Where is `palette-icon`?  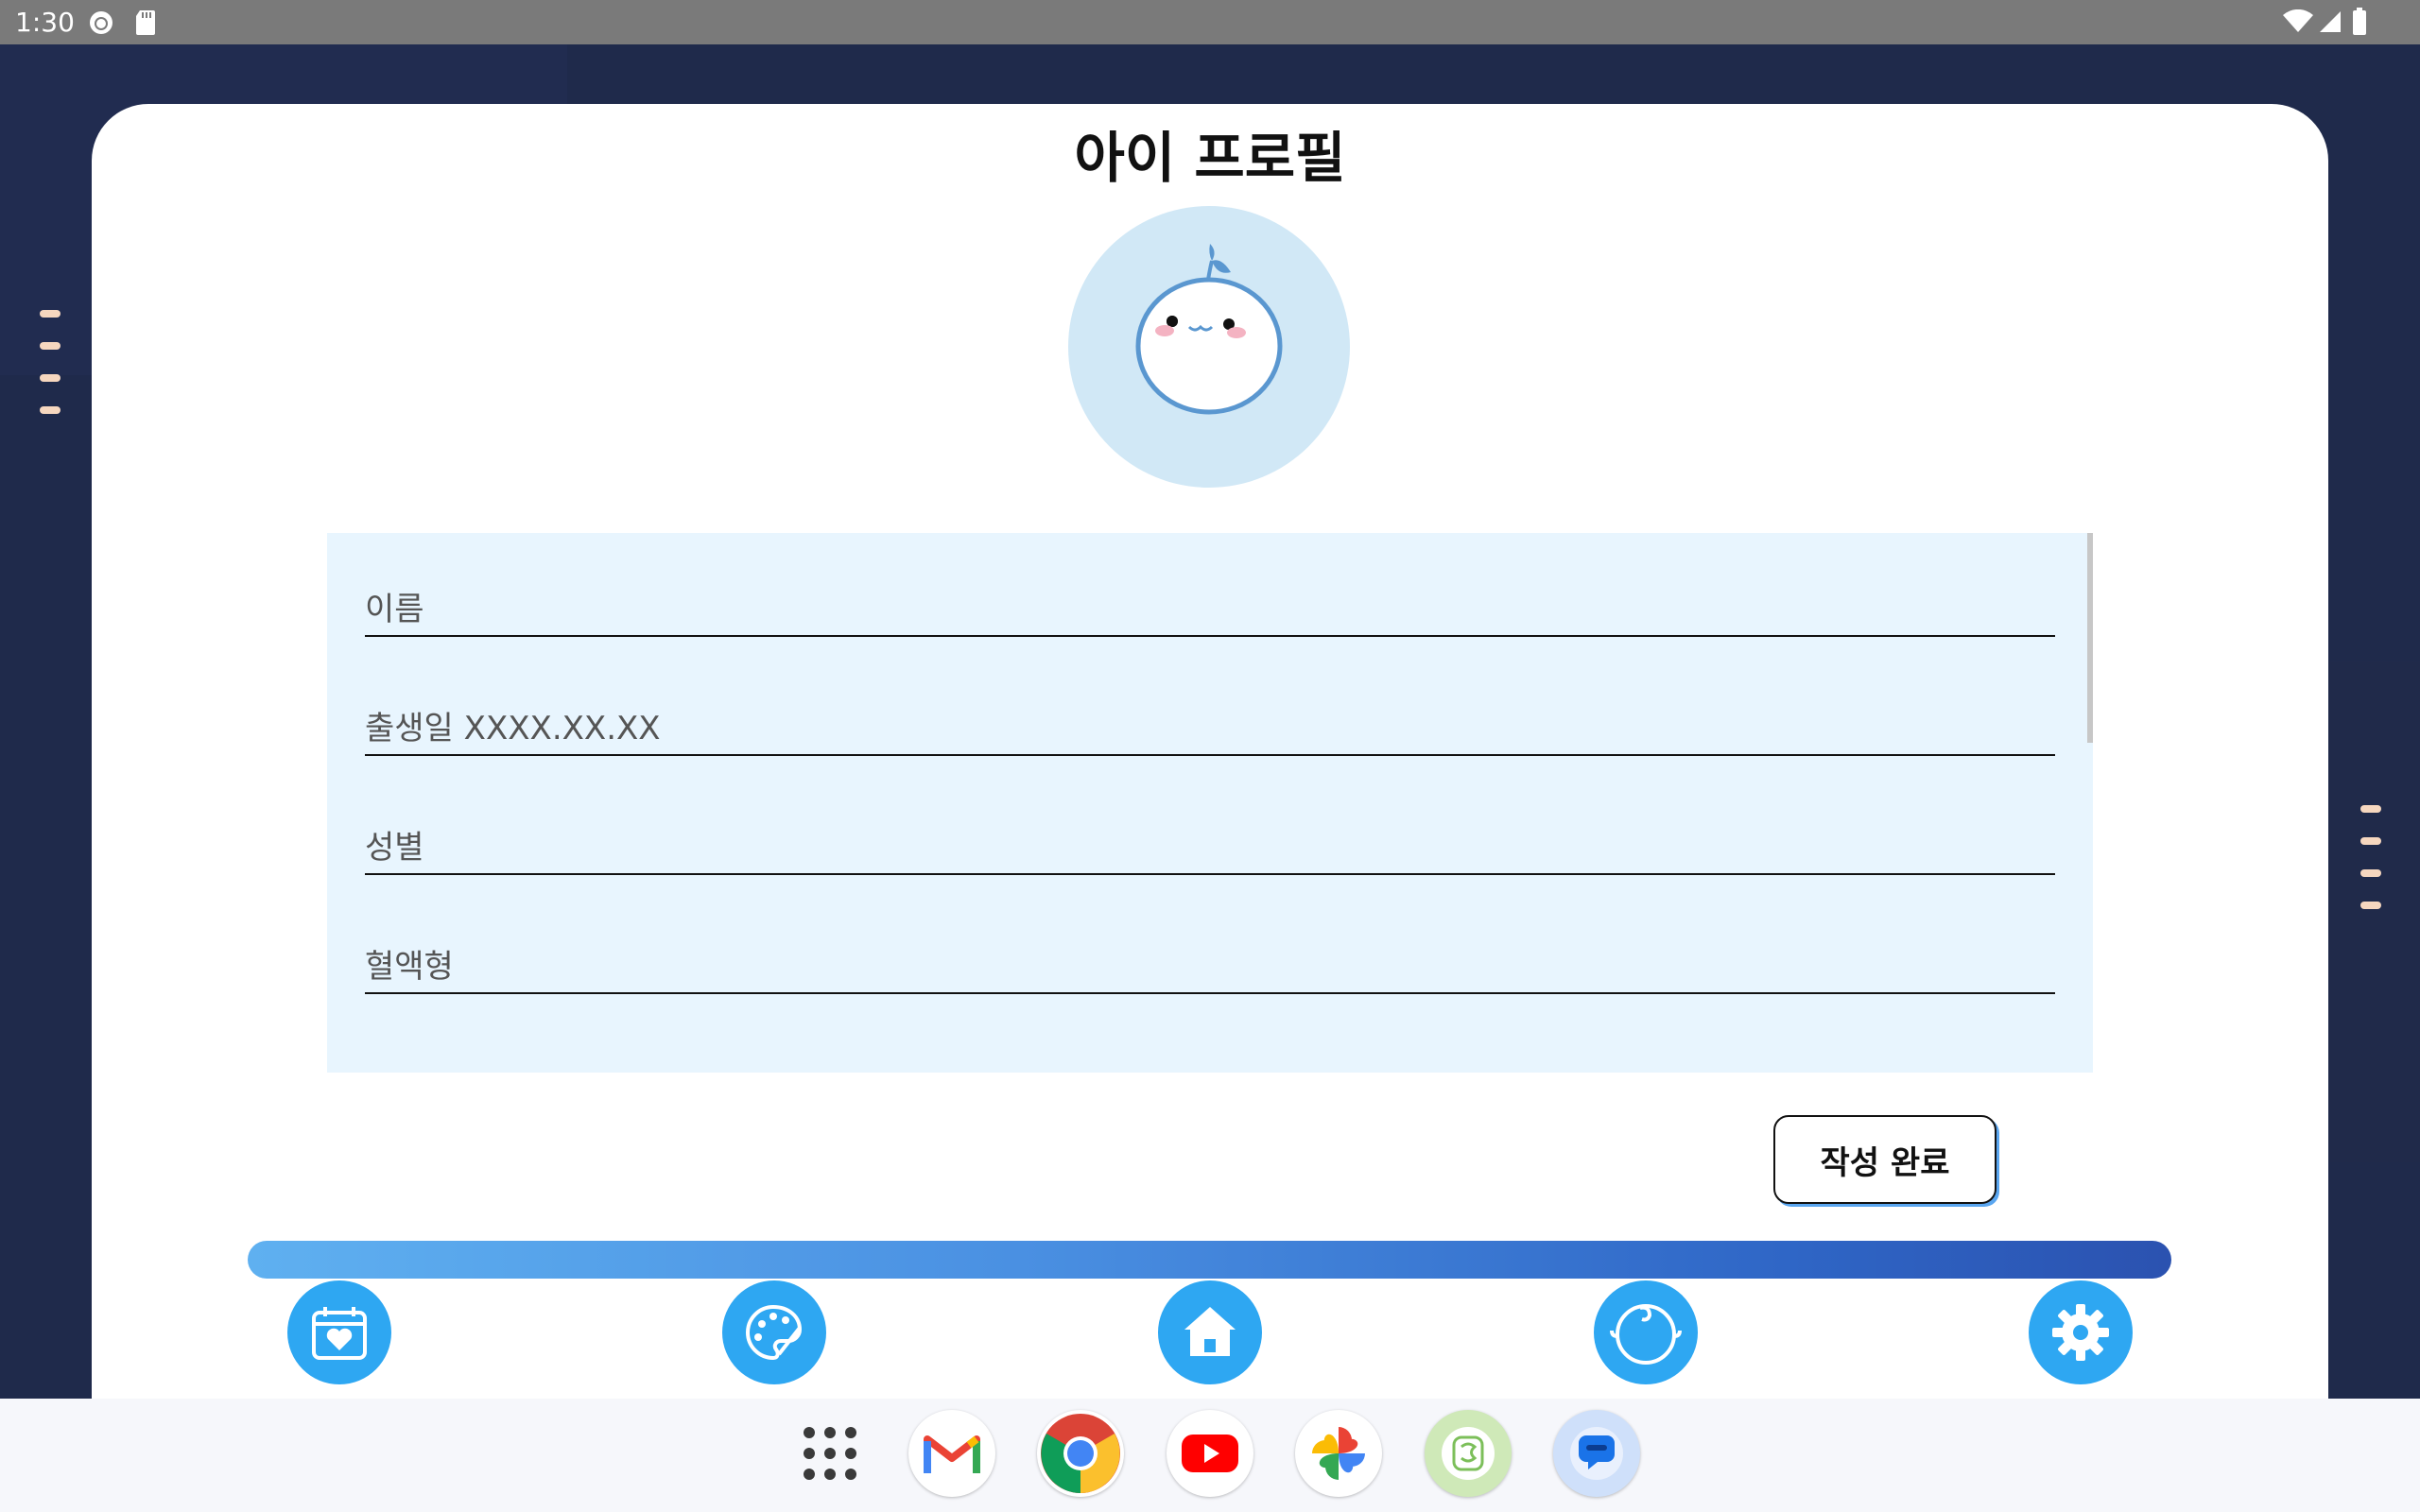
palette-icon is located at coordinates (774, 1332).